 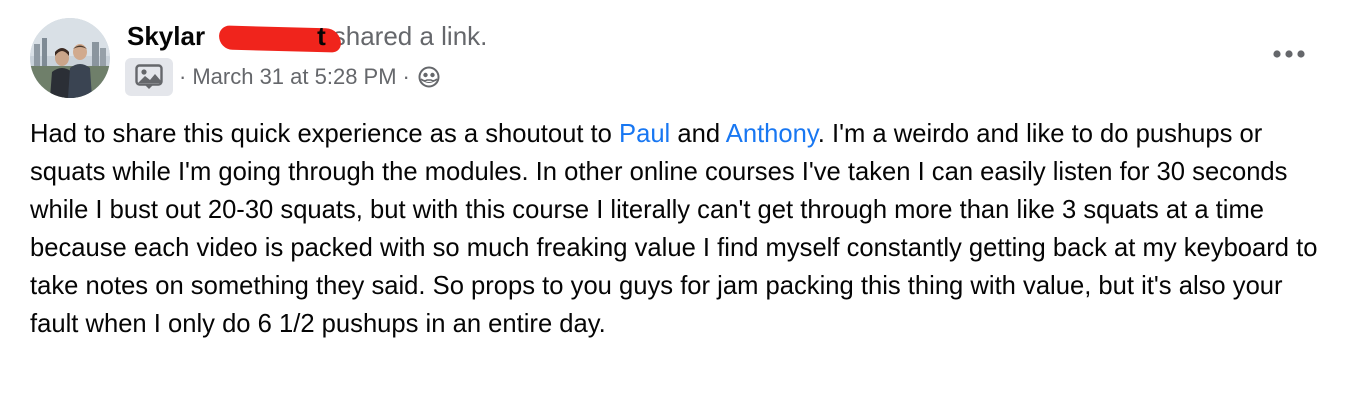 I want to click on post-text-part: and, so click(x=698, y=134).